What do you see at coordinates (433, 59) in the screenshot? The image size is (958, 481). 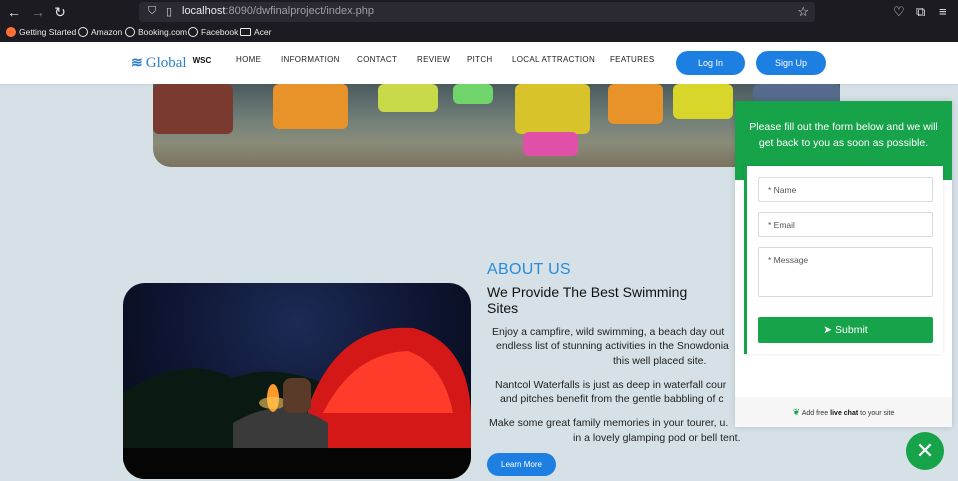 I see `nav-review: REVIEW` at bounding box center [433, 59].